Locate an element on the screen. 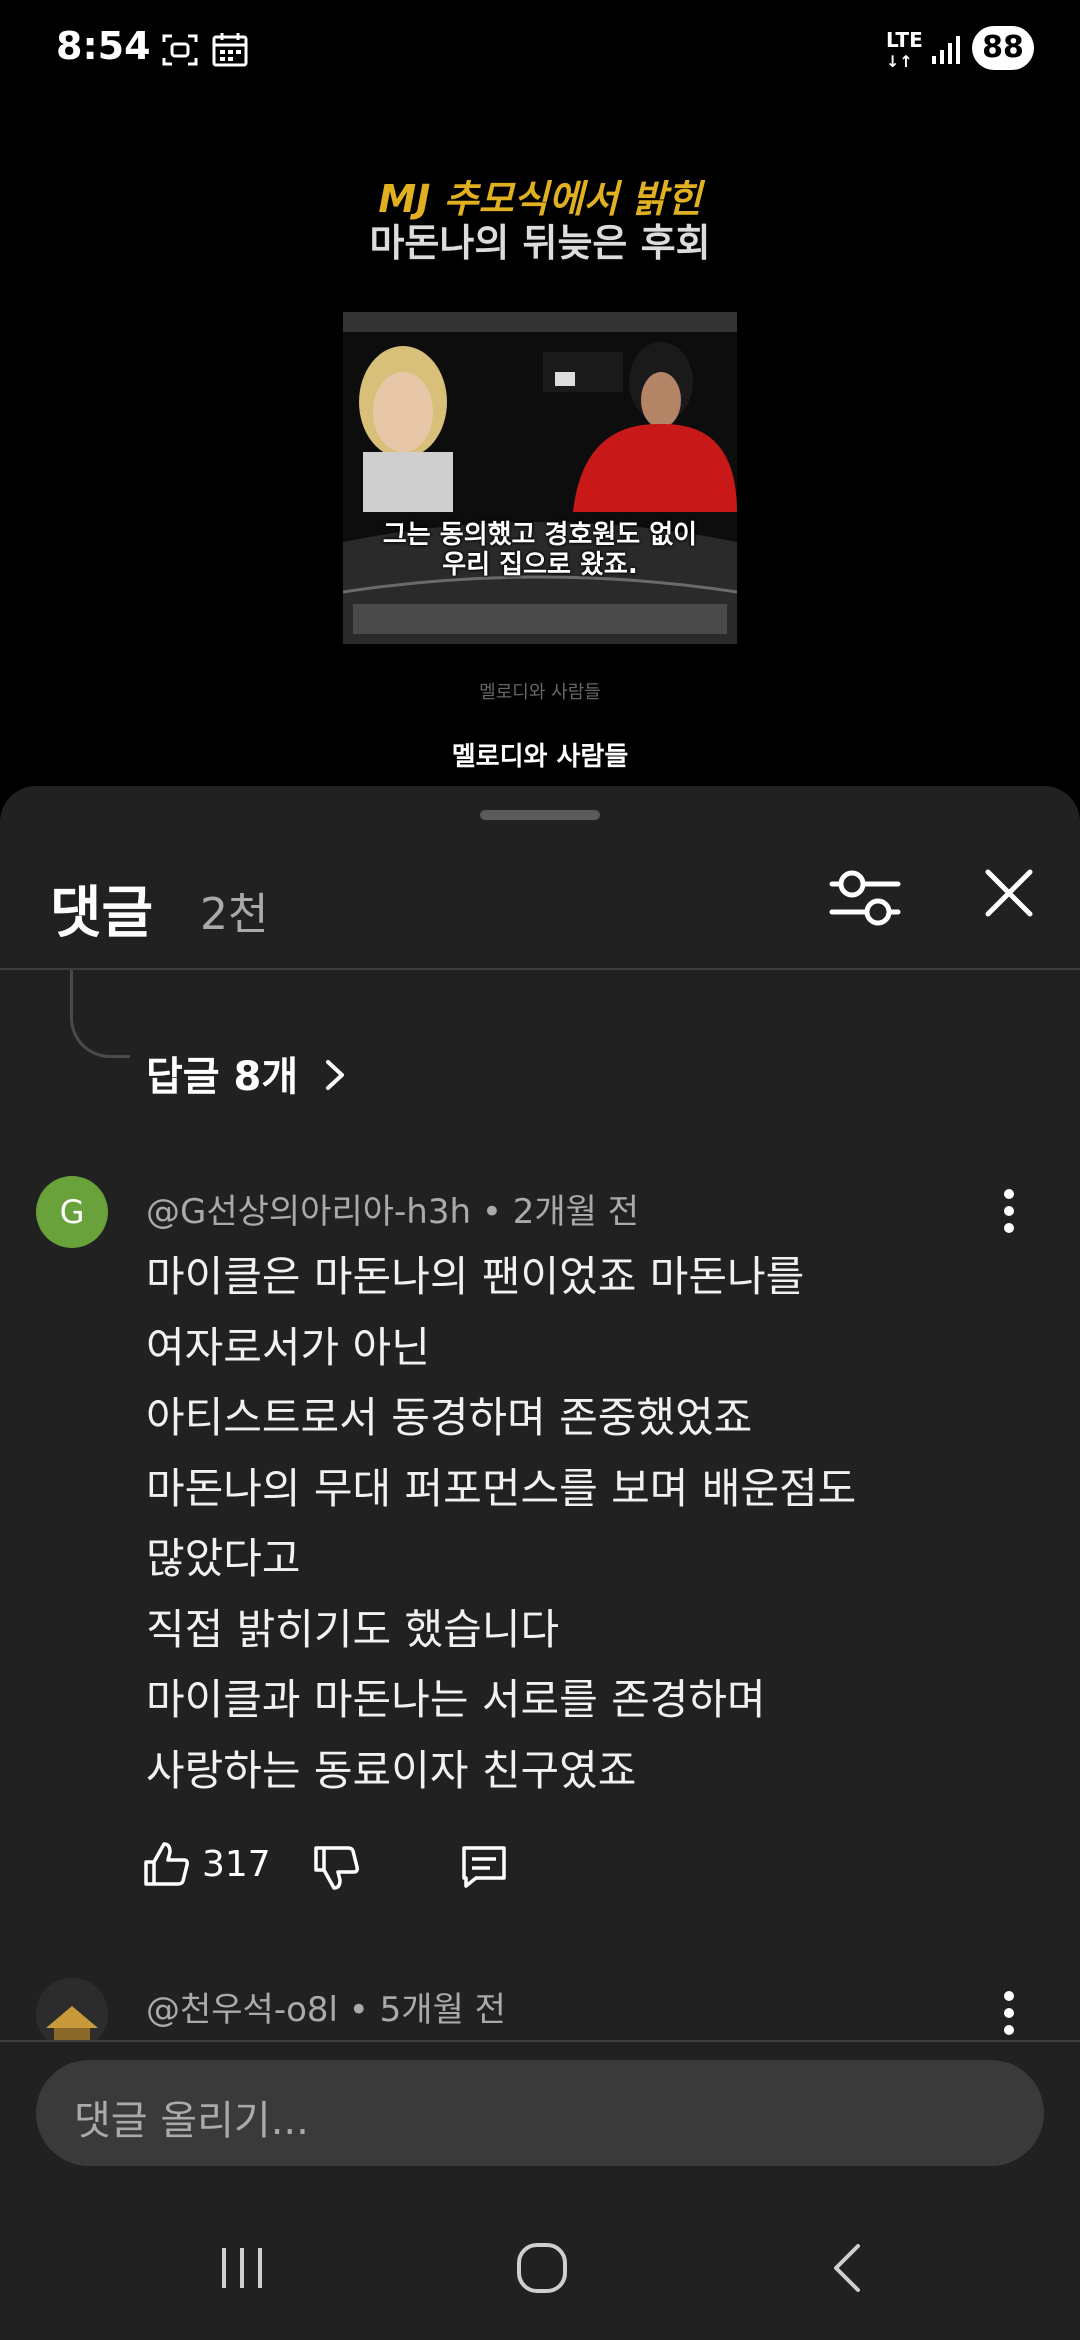 This screenshot has height=2340, width=1080. back-icon is located at coordinates (848, 2268).